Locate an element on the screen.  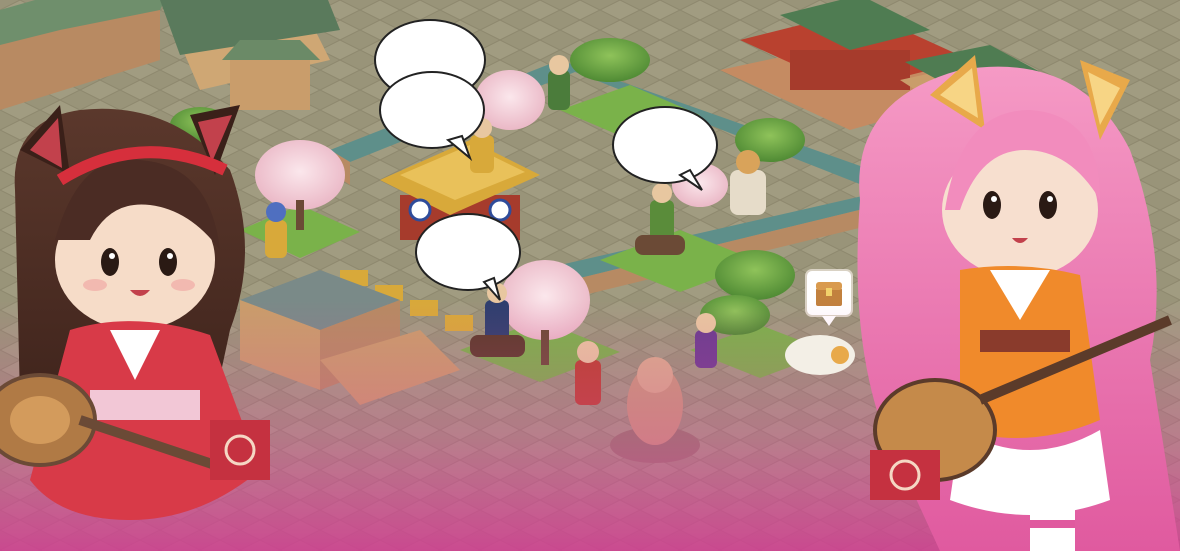
hero-green-general is located at coordinates (559, 82).